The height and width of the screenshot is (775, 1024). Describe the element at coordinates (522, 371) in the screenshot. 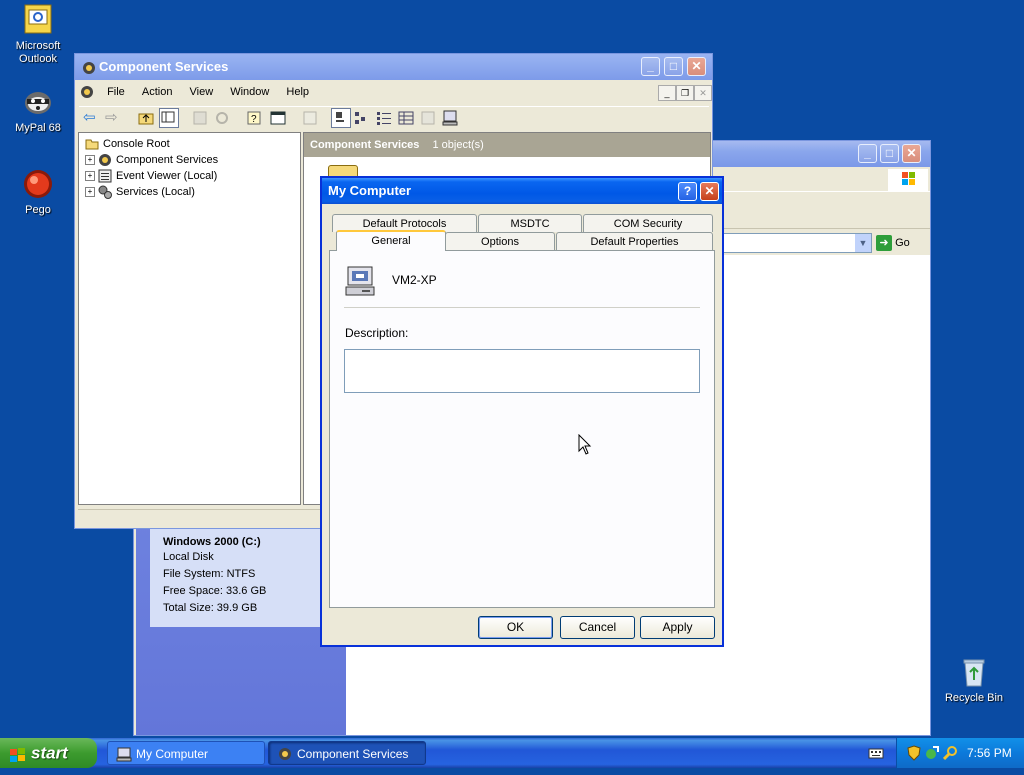

I see `description-field` at that location.